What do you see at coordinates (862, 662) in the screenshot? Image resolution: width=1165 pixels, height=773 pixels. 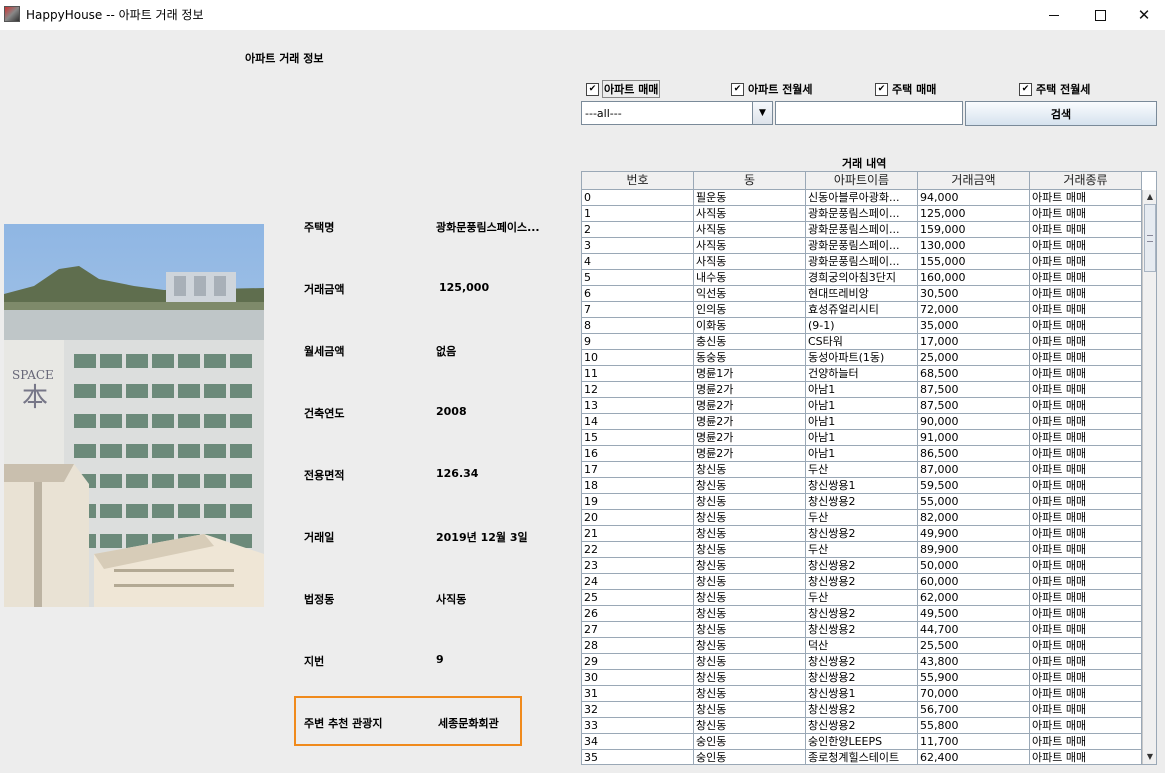 I see `table-row: 29 창신동 창신쌍용2 43,800 아파트 매매` at bounding box center [862, 662].